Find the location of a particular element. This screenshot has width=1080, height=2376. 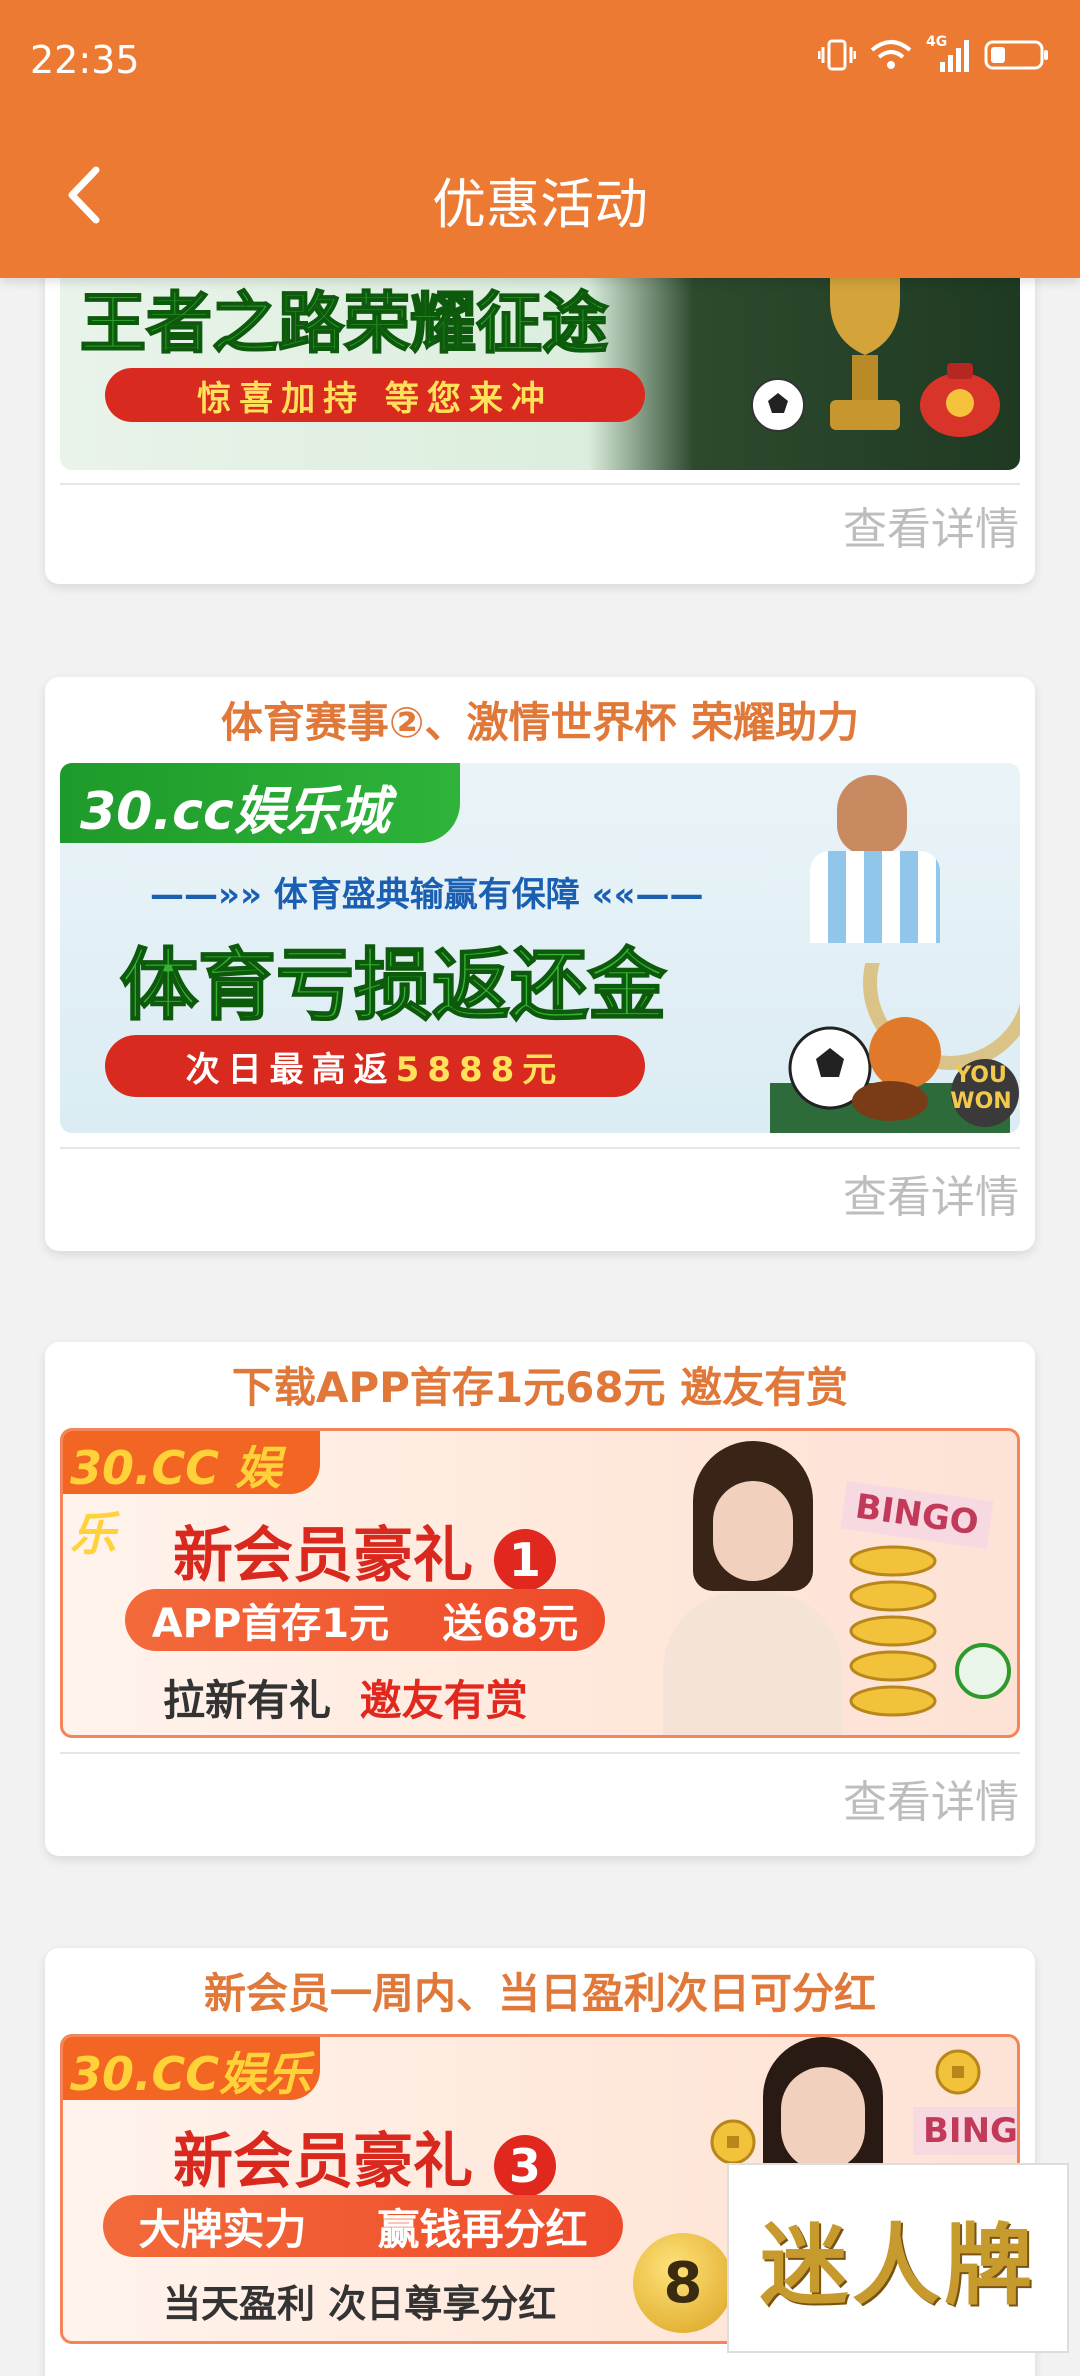

brand-ribbon: 30.CC 娱乐 is located at coordinates (191, 1496).